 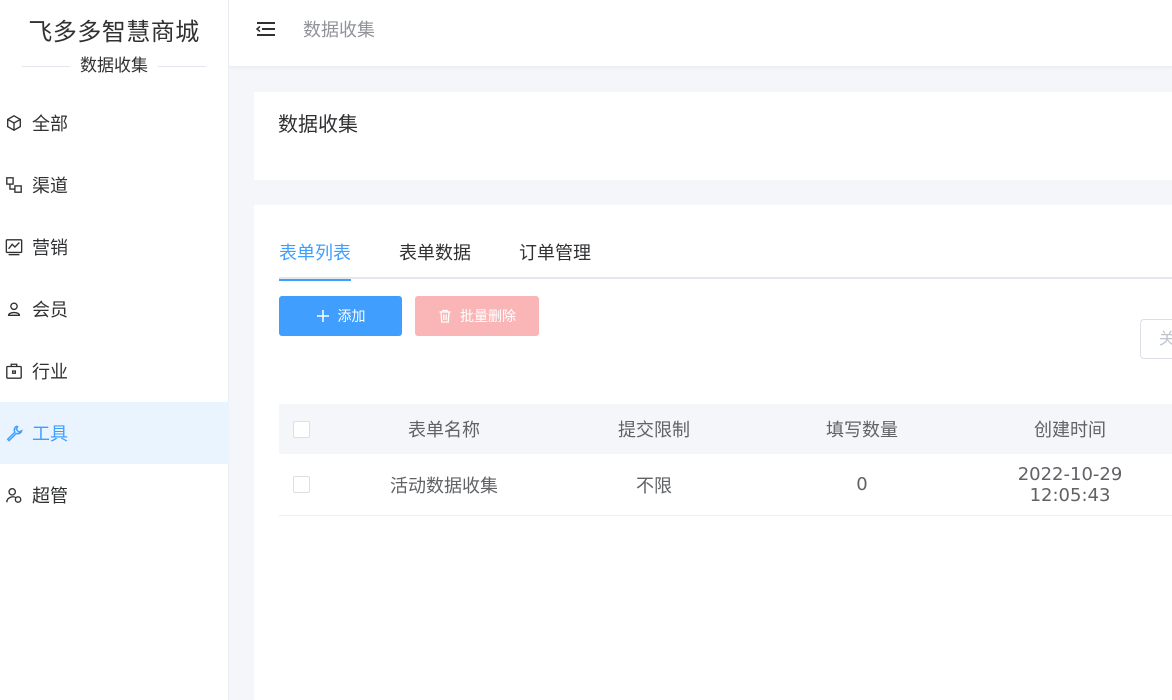 I want to click on cell-submit-limit: 不限, so click(x=654, y=486).